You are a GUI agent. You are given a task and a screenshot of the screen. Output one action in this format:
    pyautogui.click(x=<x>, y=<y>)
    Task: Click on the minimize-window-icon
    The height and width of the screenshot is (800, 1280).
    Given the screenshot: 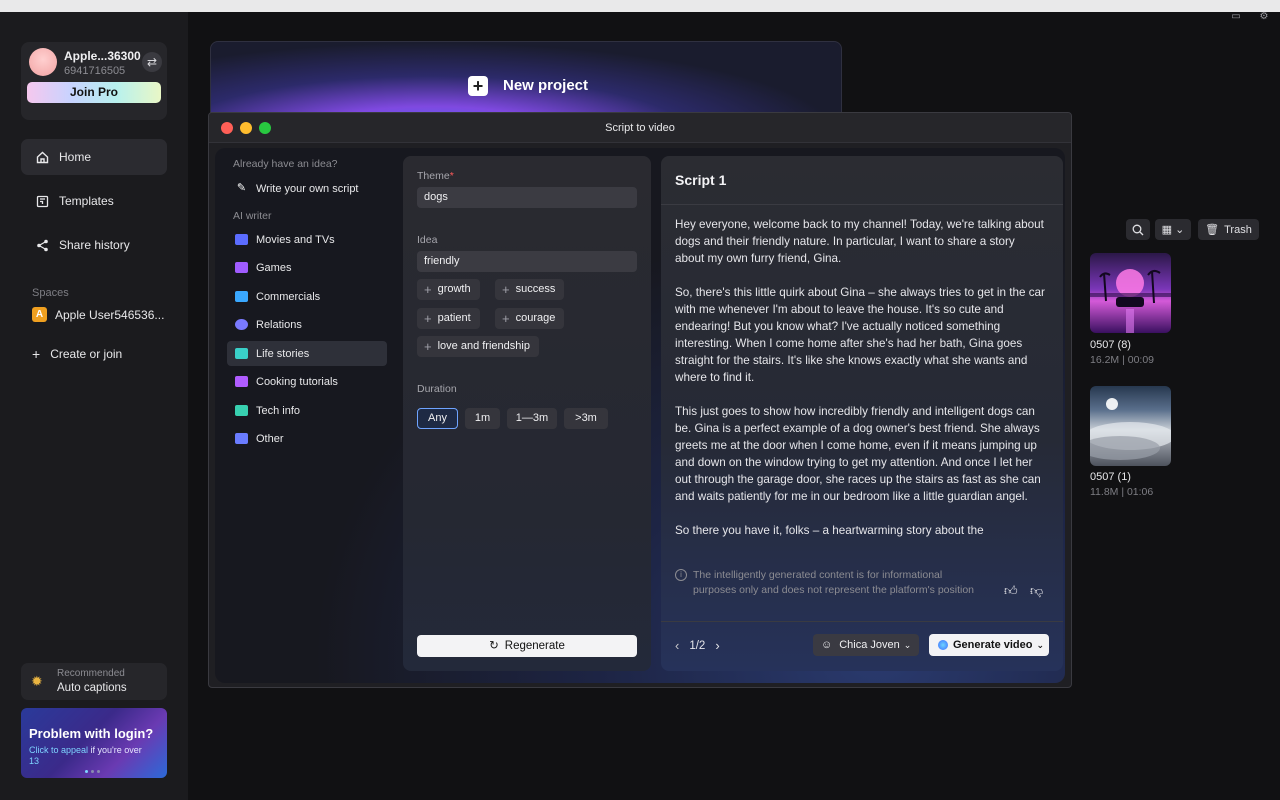 What is the action you would take?
    pyautogui.click(x=246, y=128)
    